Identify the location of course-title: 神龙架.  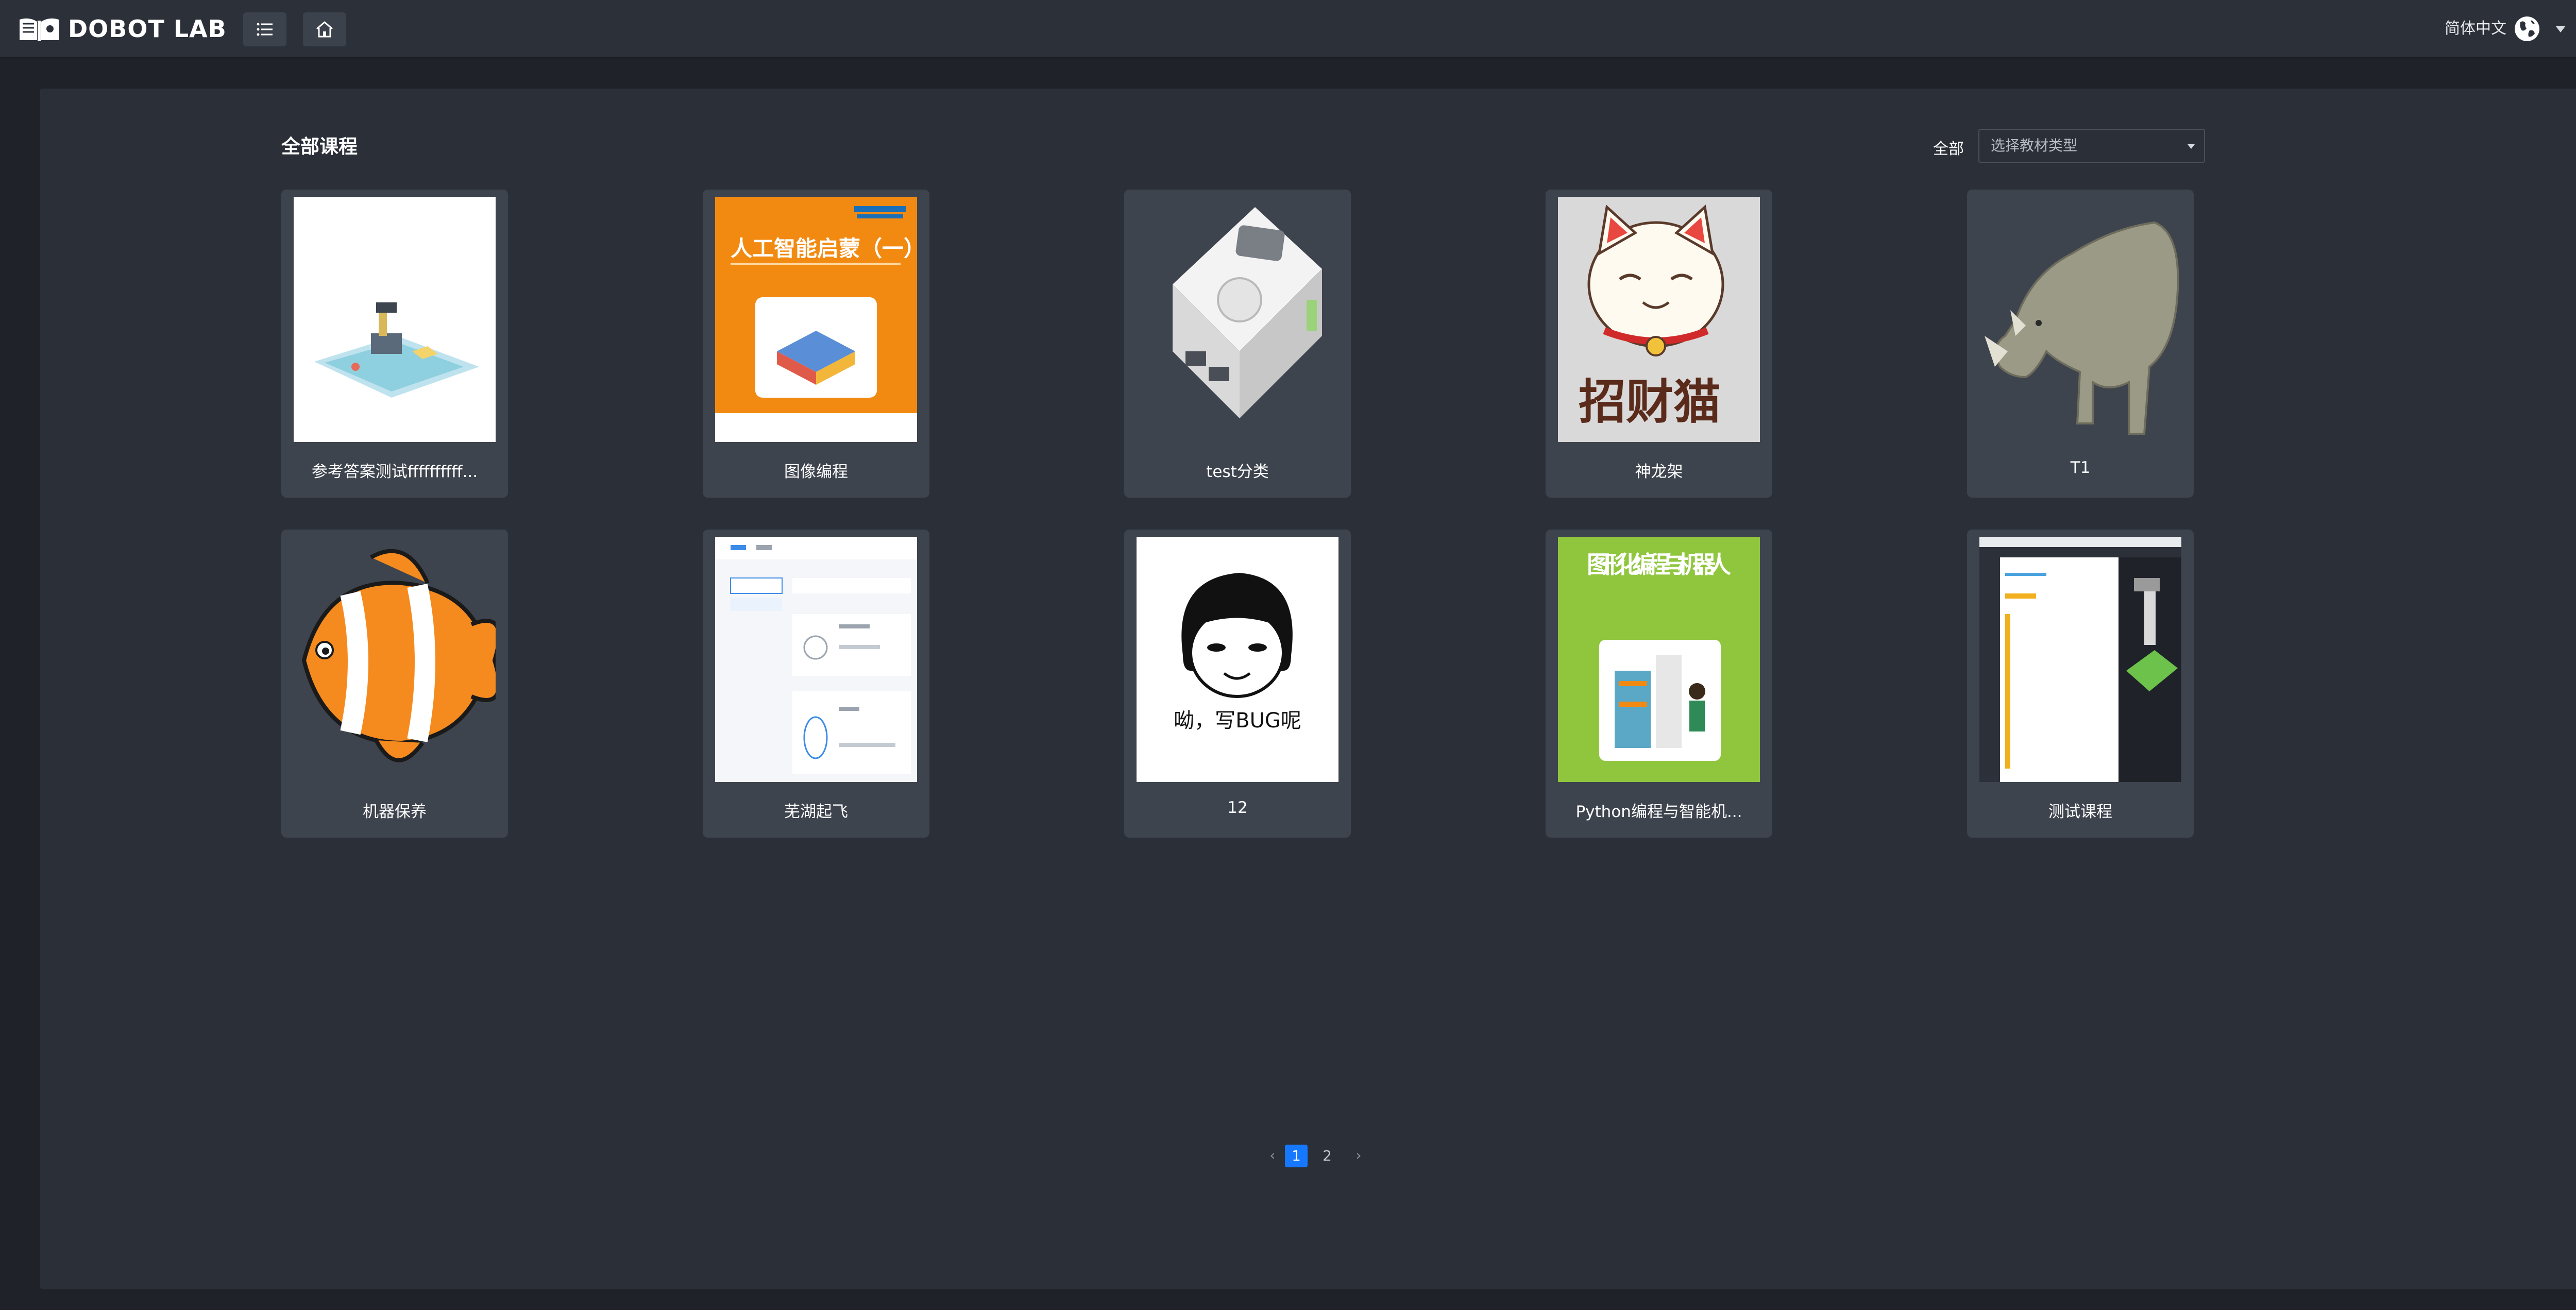
(1659, 472).